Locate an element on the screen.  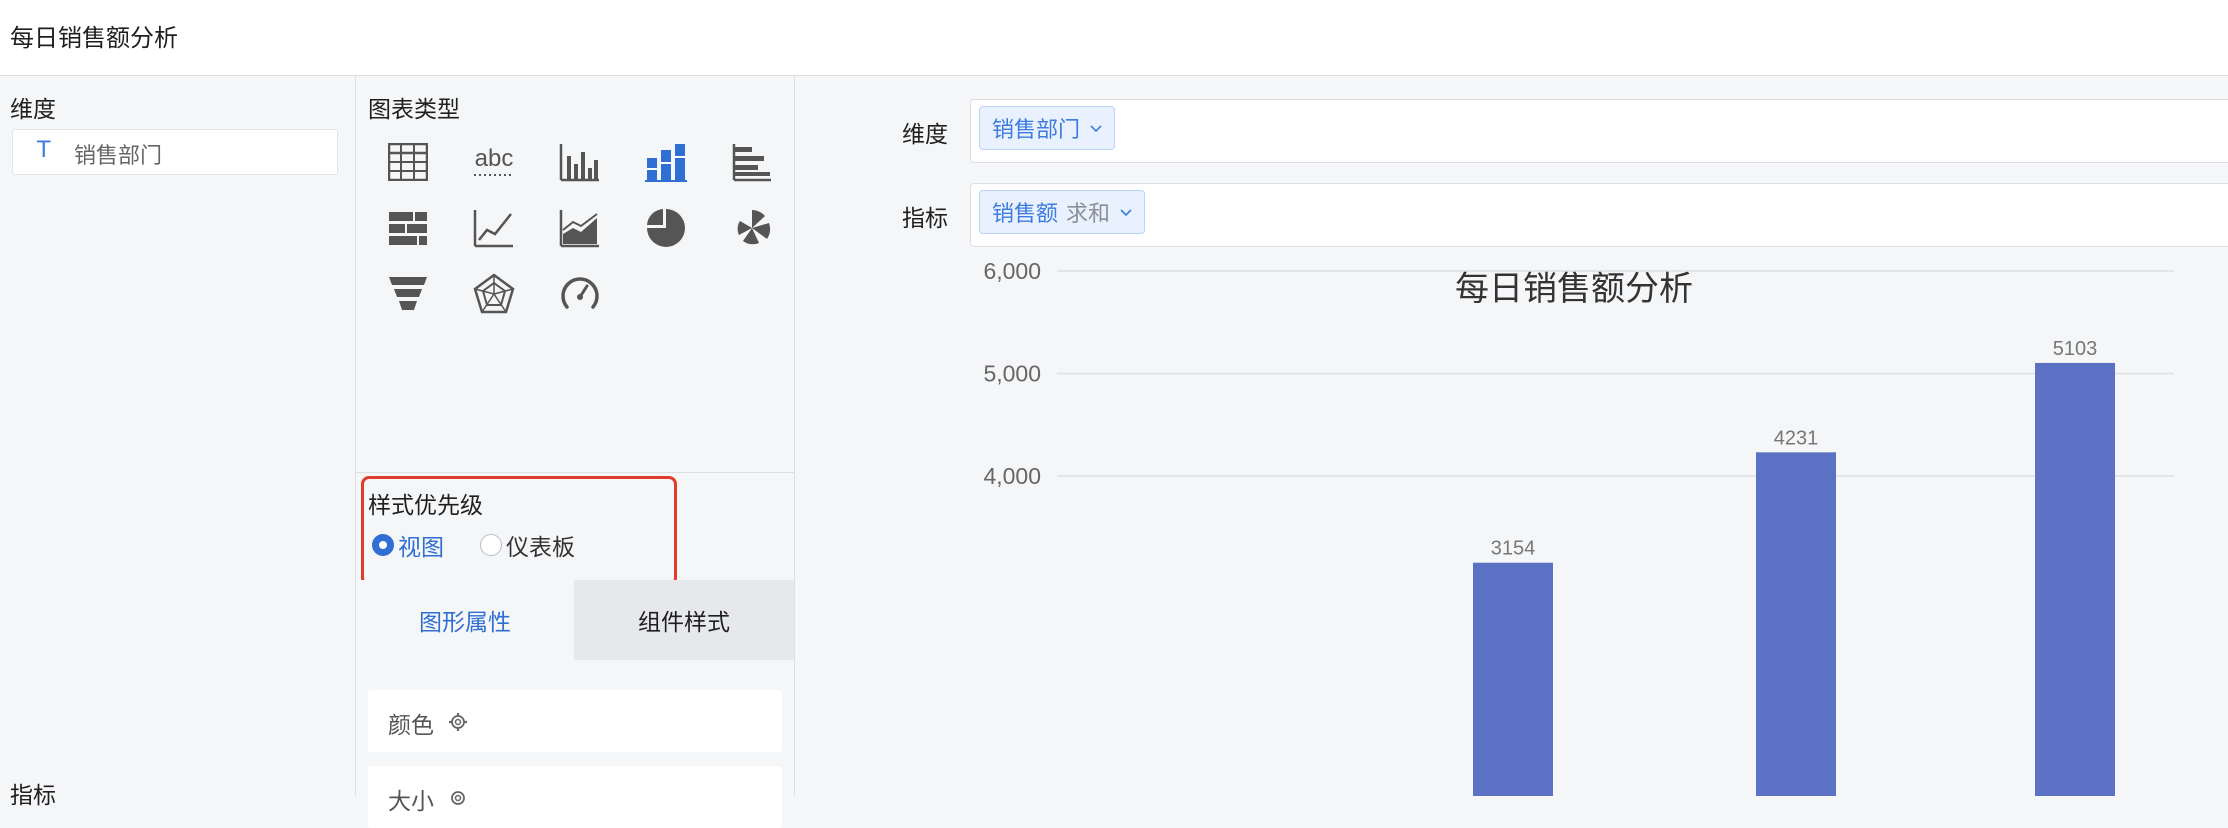
pie-chart-icon is located at coordinates (666, 228).